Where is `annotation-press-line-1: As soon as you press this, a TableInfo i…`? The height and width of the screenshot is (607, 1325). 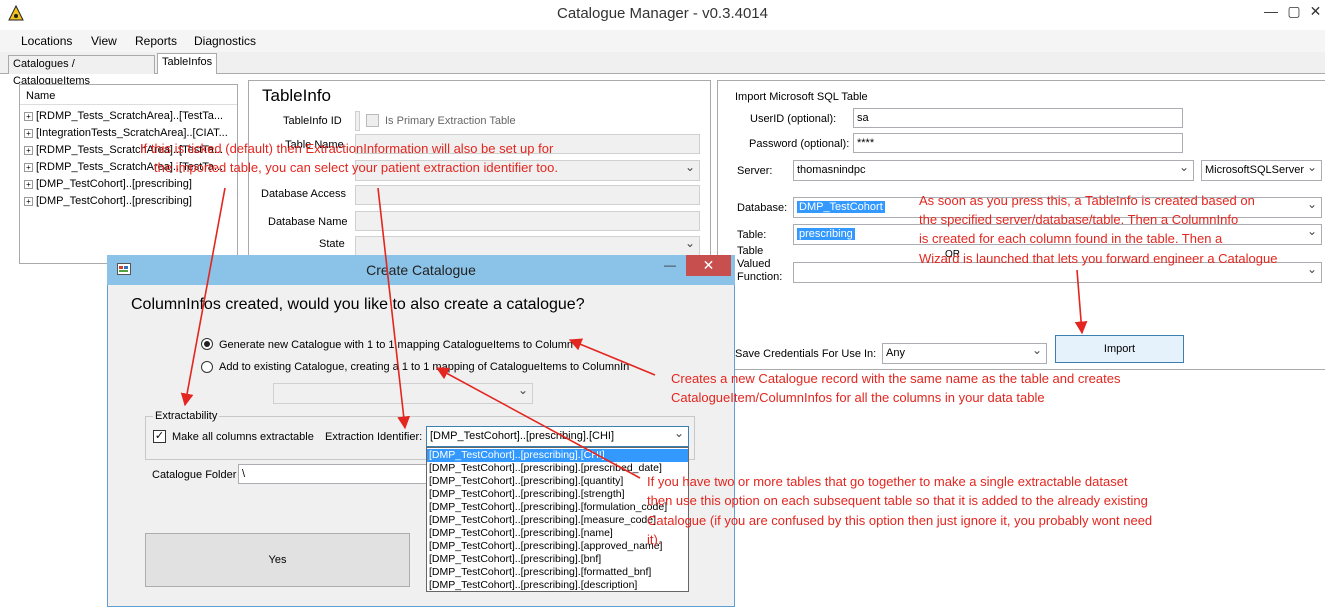
annotation-press-line-1: As soon as you press this, a TableInfo i… is located at coordinates (1087, 200).